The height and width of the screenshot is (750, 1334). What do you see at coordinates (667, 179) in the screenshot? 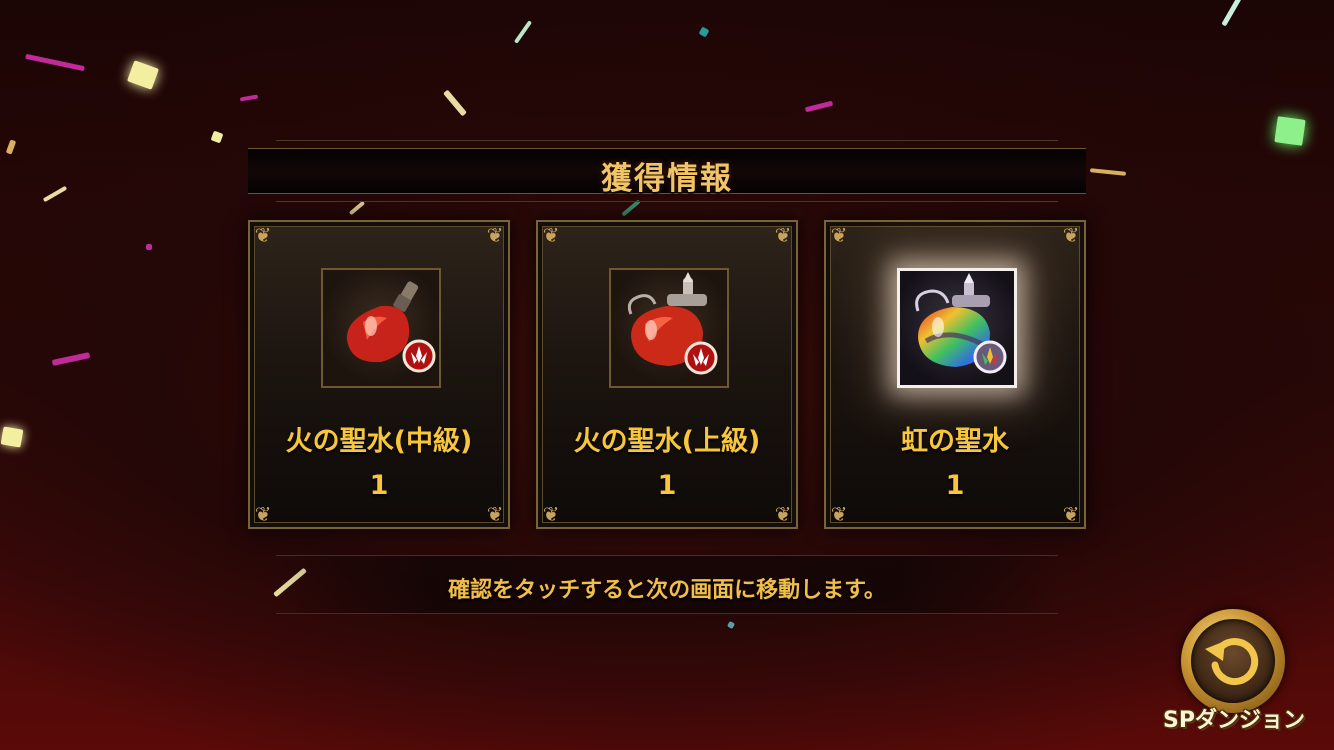
I see `page-title: 獲得情報` at bounding box center [667, 179].